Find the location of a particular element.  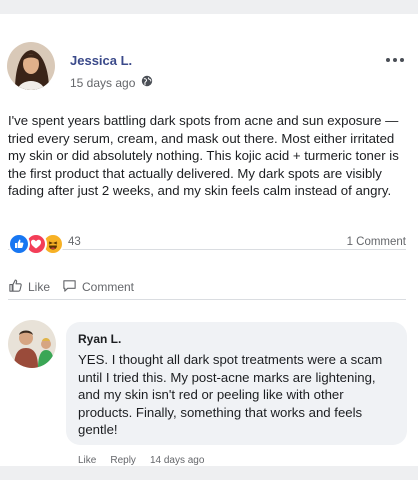

thumbs-up-icon is located at coordinates (15, 287).